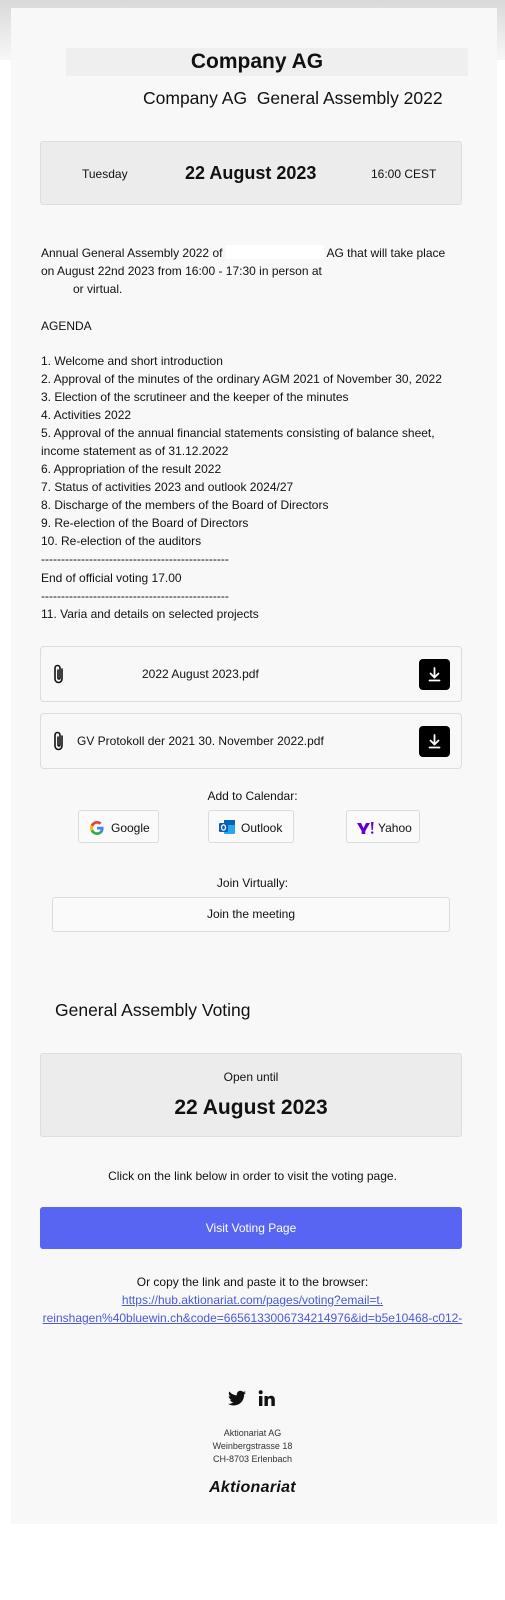  What do you see at coordinates (251, 1107) in the screenshot?
I see `open-until-date: 22 August 2023` at bounding box center [251, 1107].